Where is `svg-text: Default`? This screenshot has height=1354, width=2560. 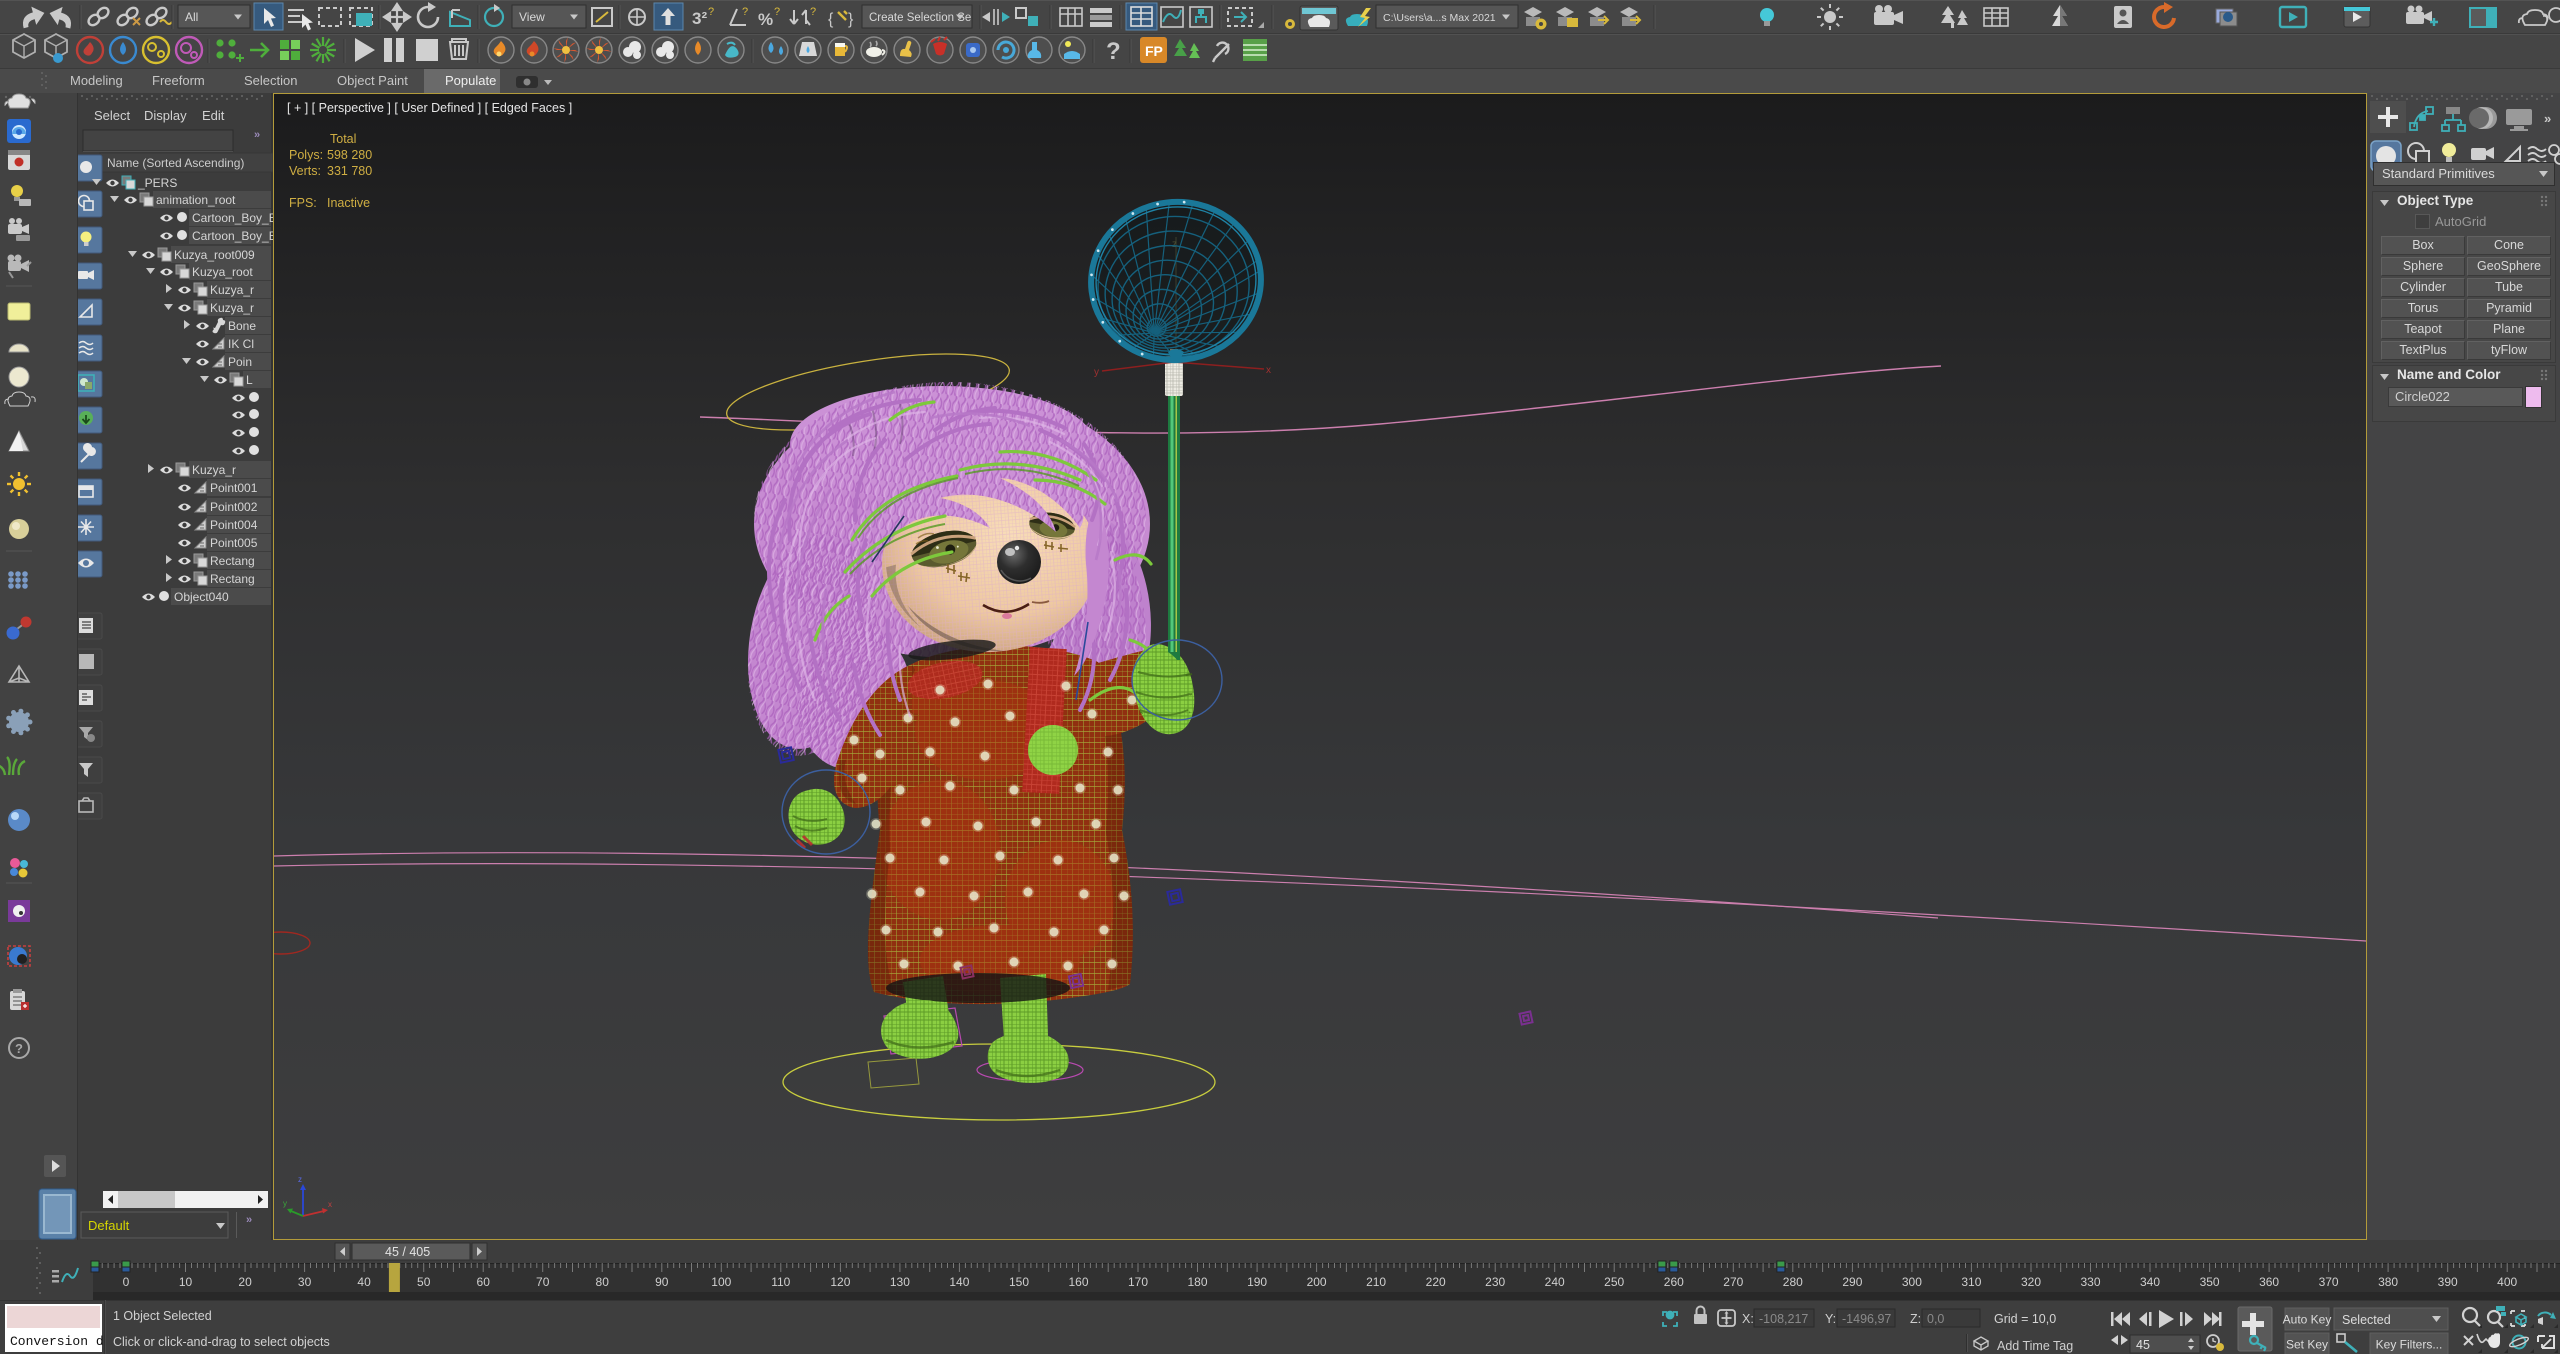
svg-text: Default is located at coordinates (109, 1225).